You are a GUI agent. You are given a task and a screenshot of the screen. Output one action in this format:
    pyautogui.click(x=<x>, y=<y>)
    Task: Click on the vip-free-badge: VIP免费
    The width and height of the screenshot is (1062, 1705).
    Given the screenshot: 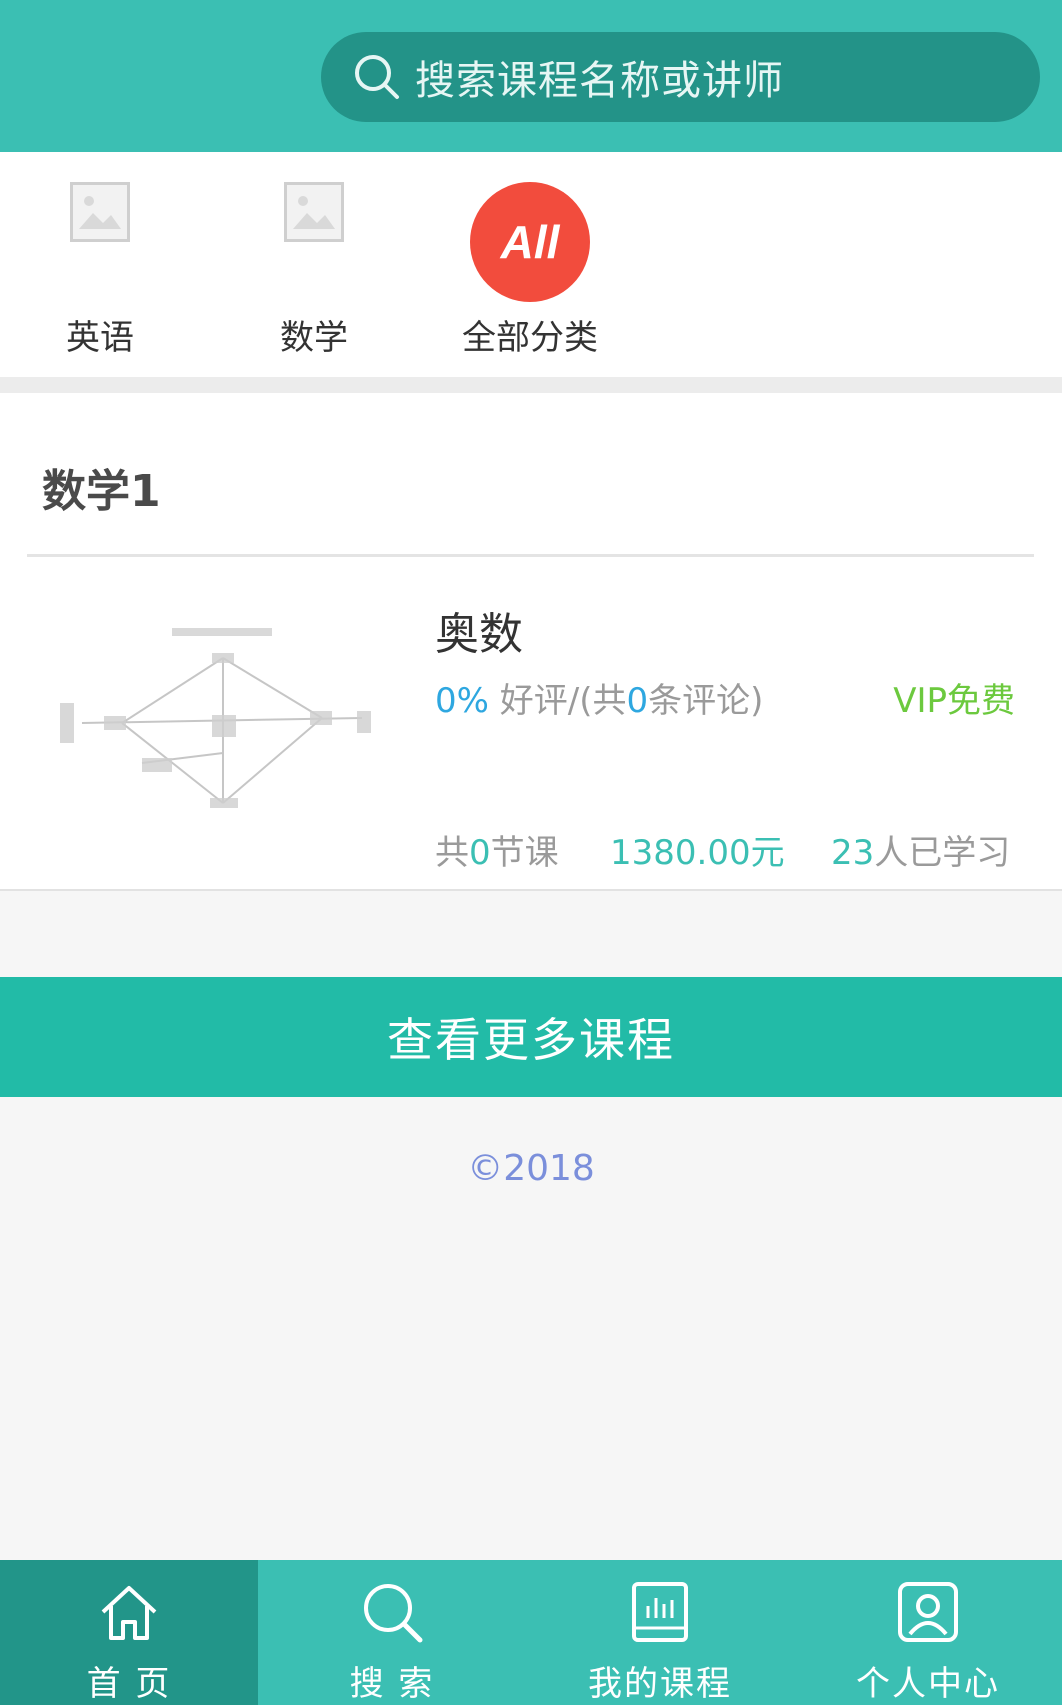 What is the action you would take?
    pyautogui.click(x=954, y=701)
    